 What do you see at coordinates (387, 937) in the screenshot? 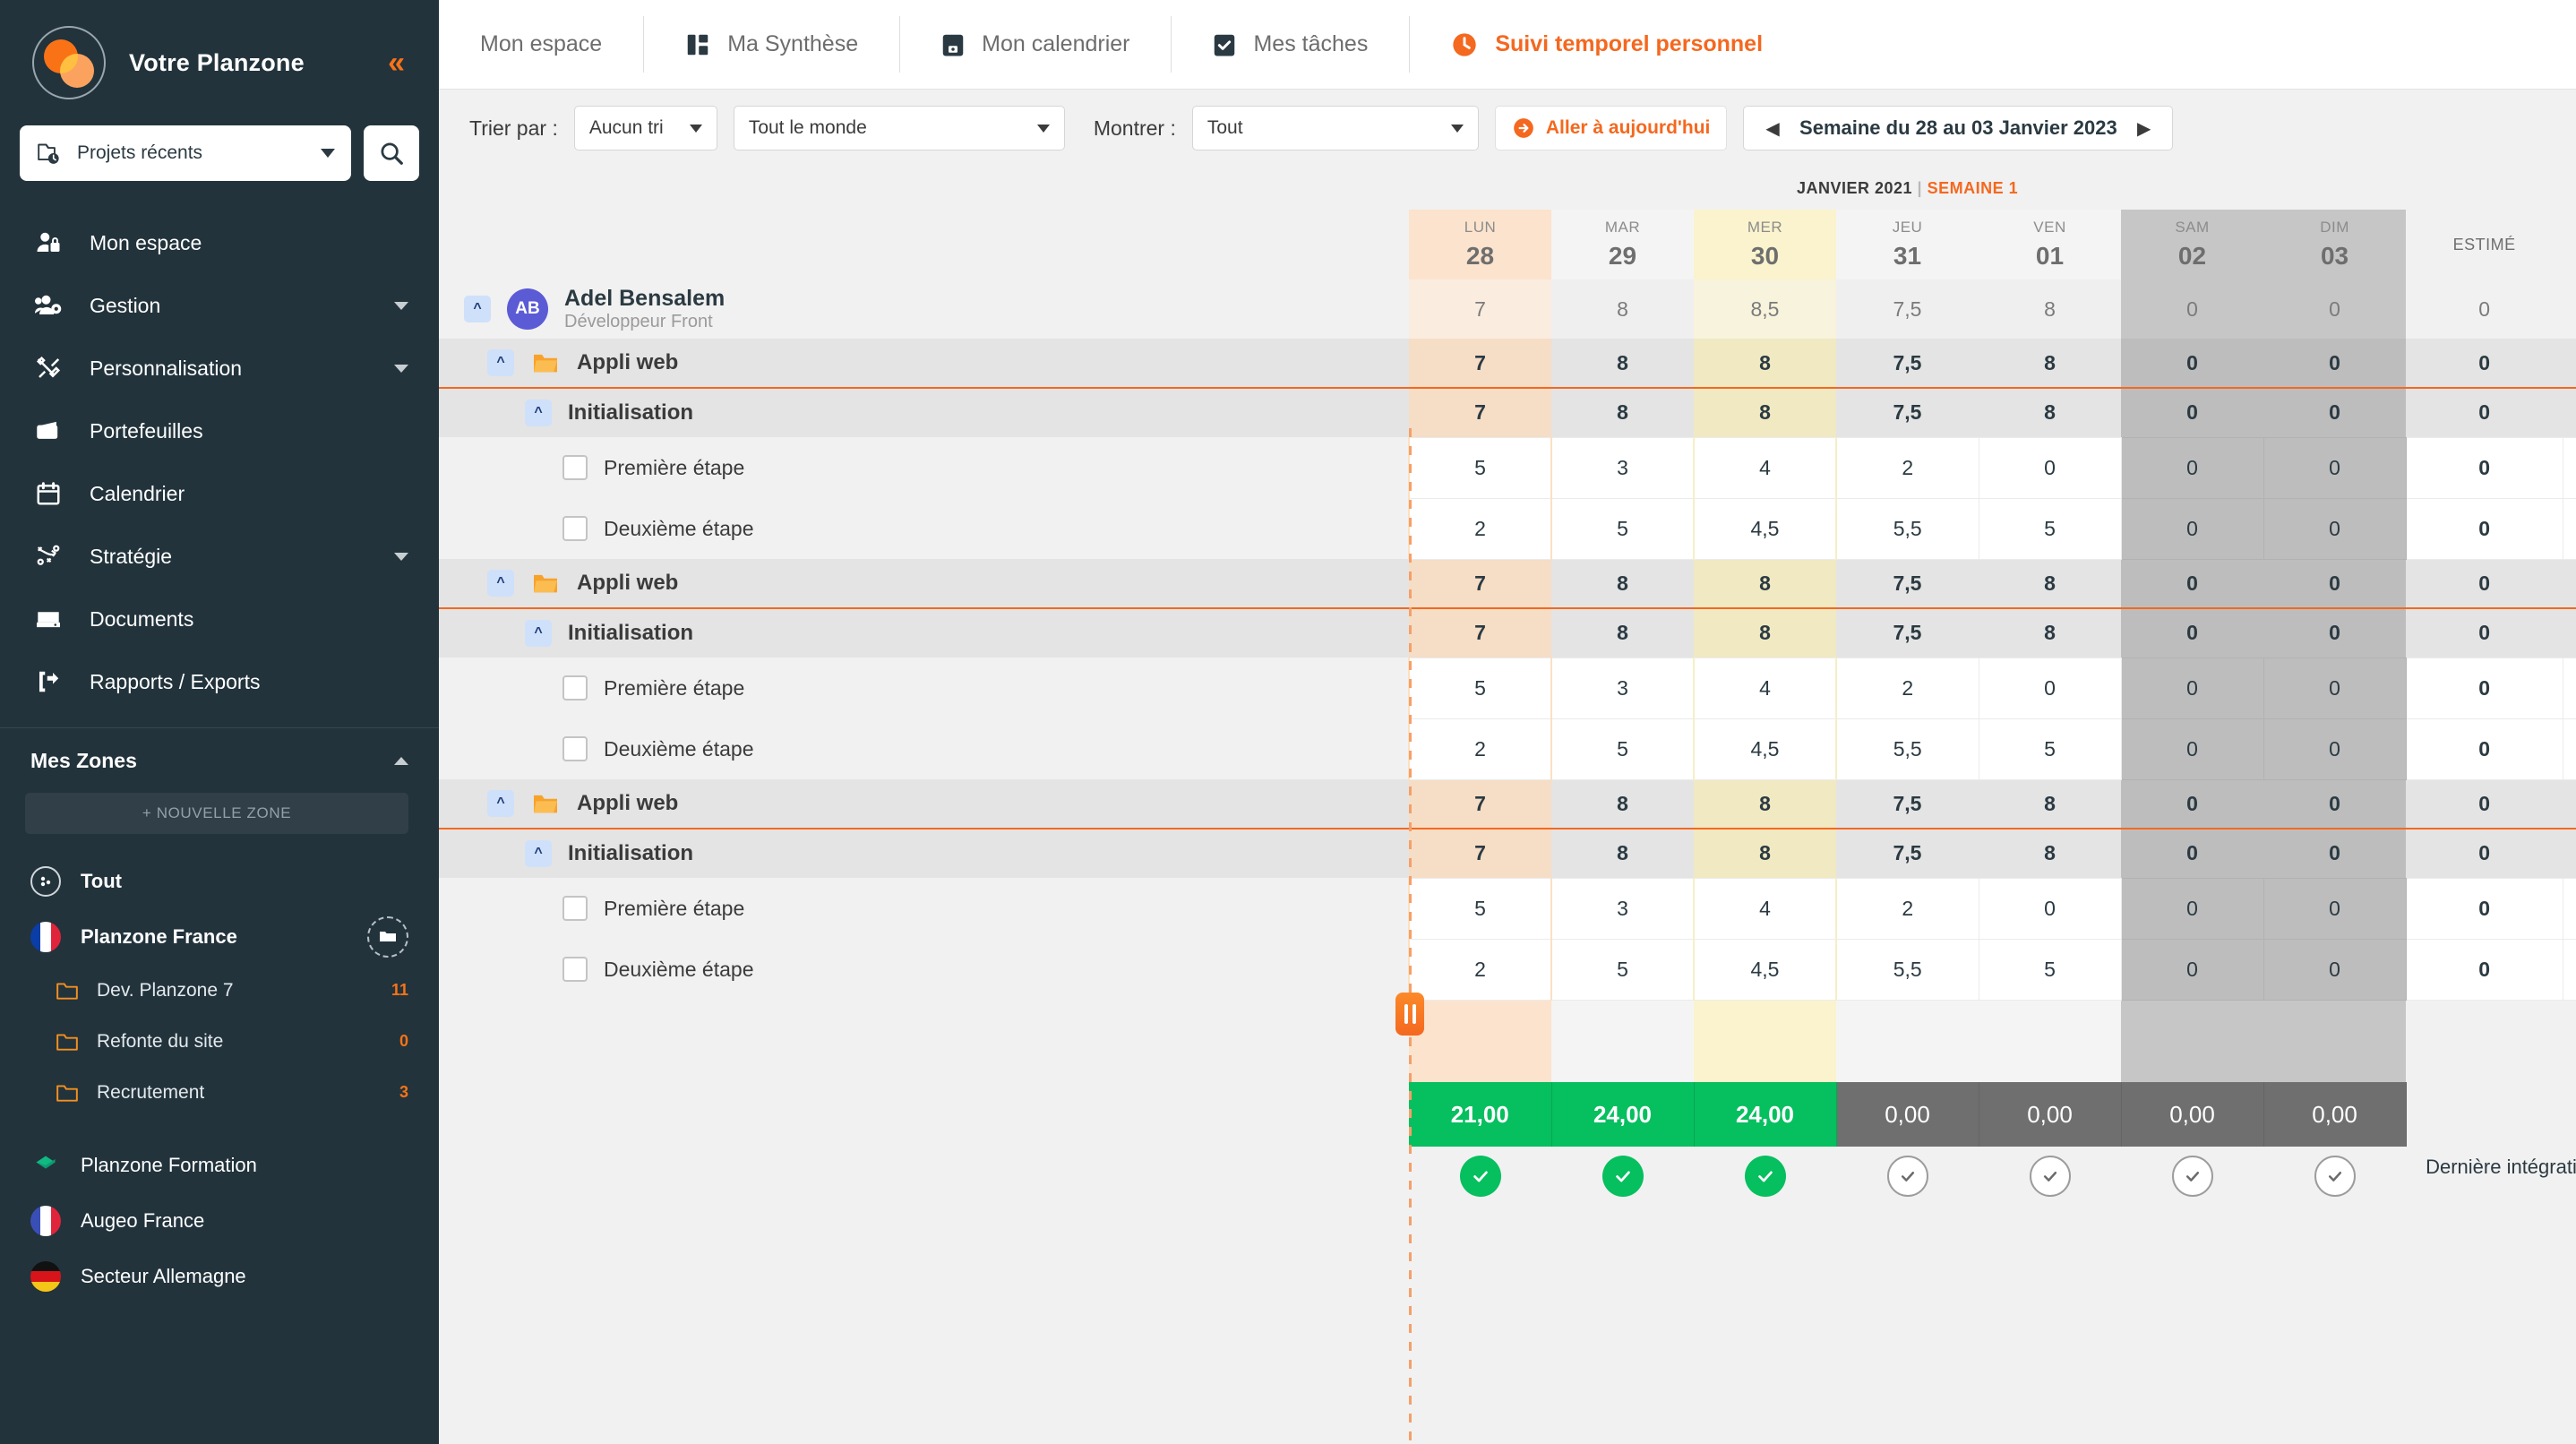
I see `zone-settings-icon` at bounding box center [387, 937].